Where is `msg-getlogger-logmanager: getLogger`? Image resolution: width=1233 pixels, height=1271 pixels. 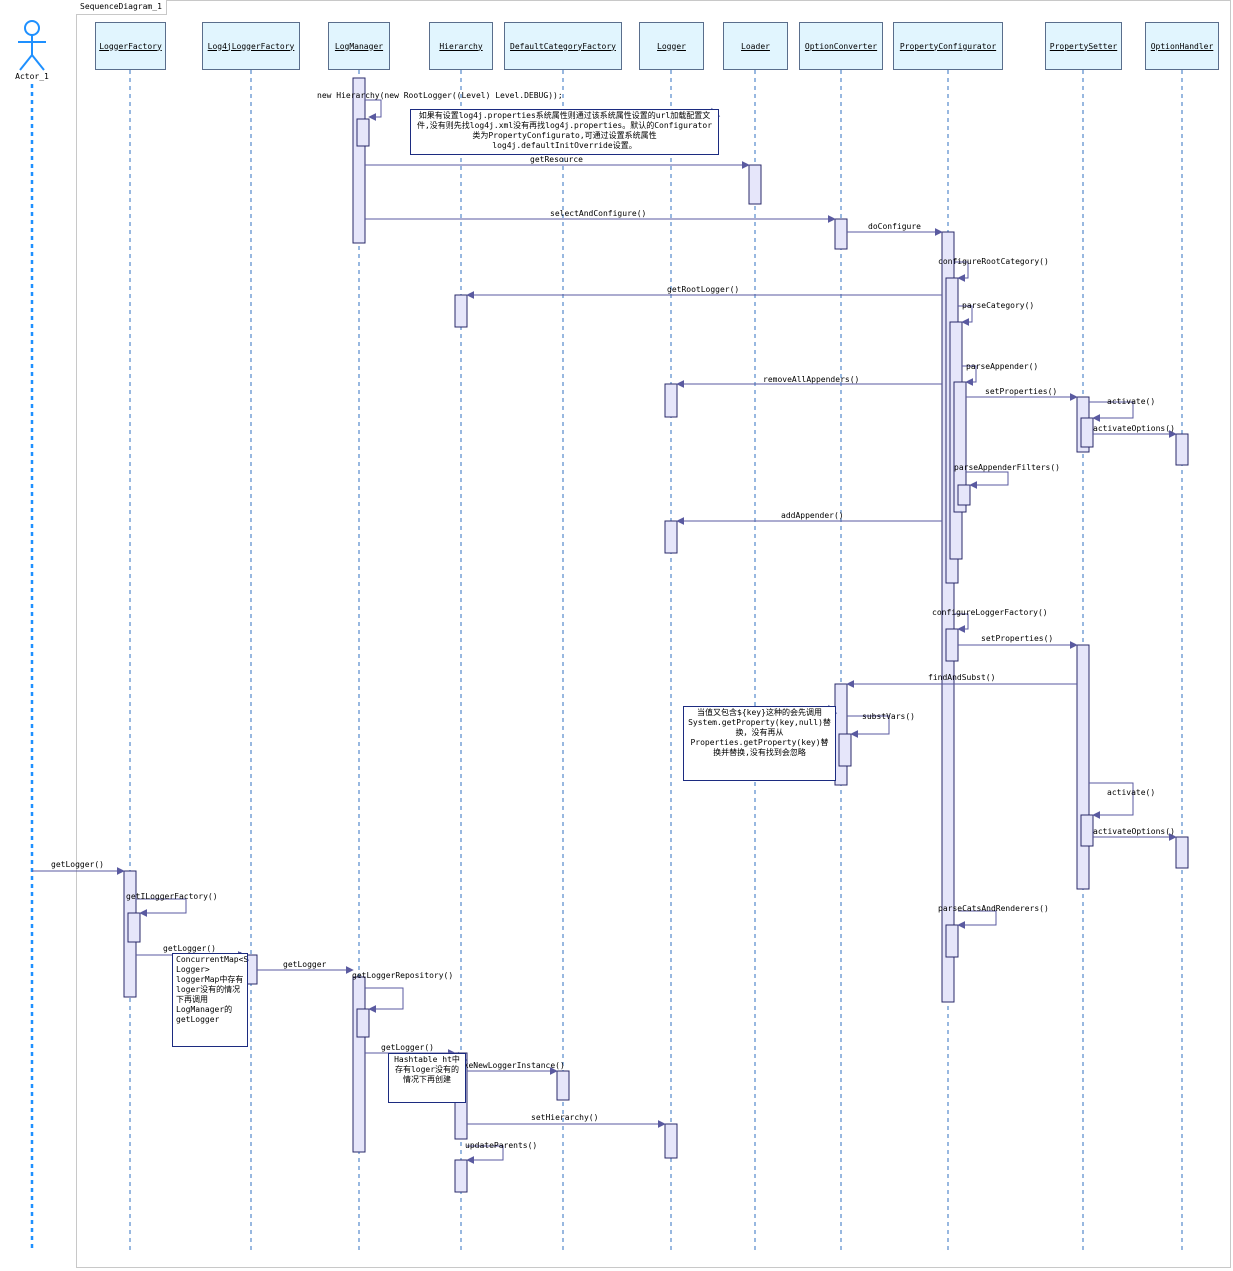
msg-getlogger-logmanager: getLogger is located at coordinates (305, 964).